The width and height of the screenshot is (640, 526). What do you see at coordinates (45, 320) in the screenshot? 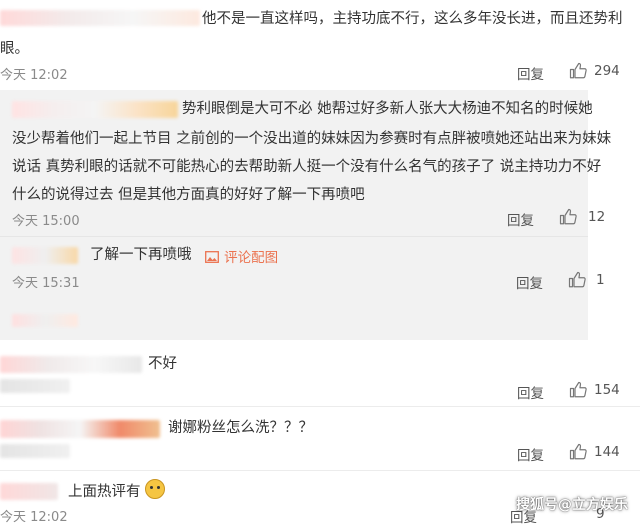
I see `more-replies-blurred` at bounding box center [45, 320].